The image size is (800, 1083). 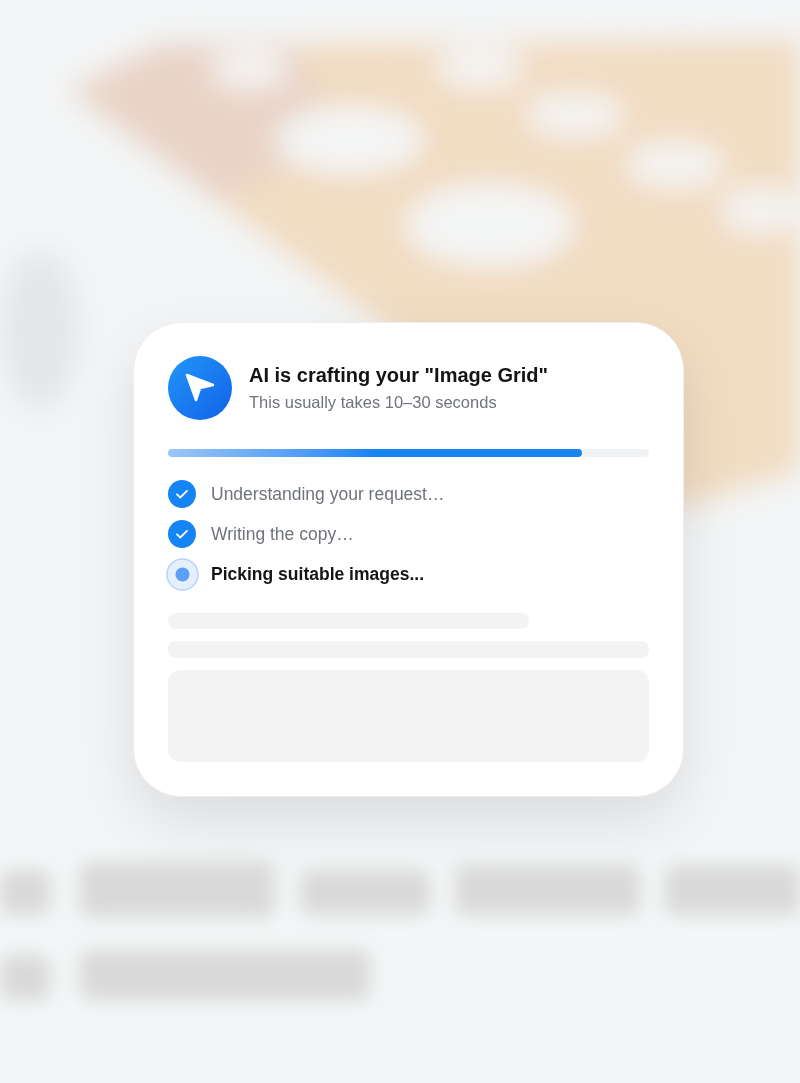 What do you see at coordinates (373, 402) in the screenshot?
I see `card-subtitle: This usually takes 10–30 seconds` at bounding box center [373, 402].